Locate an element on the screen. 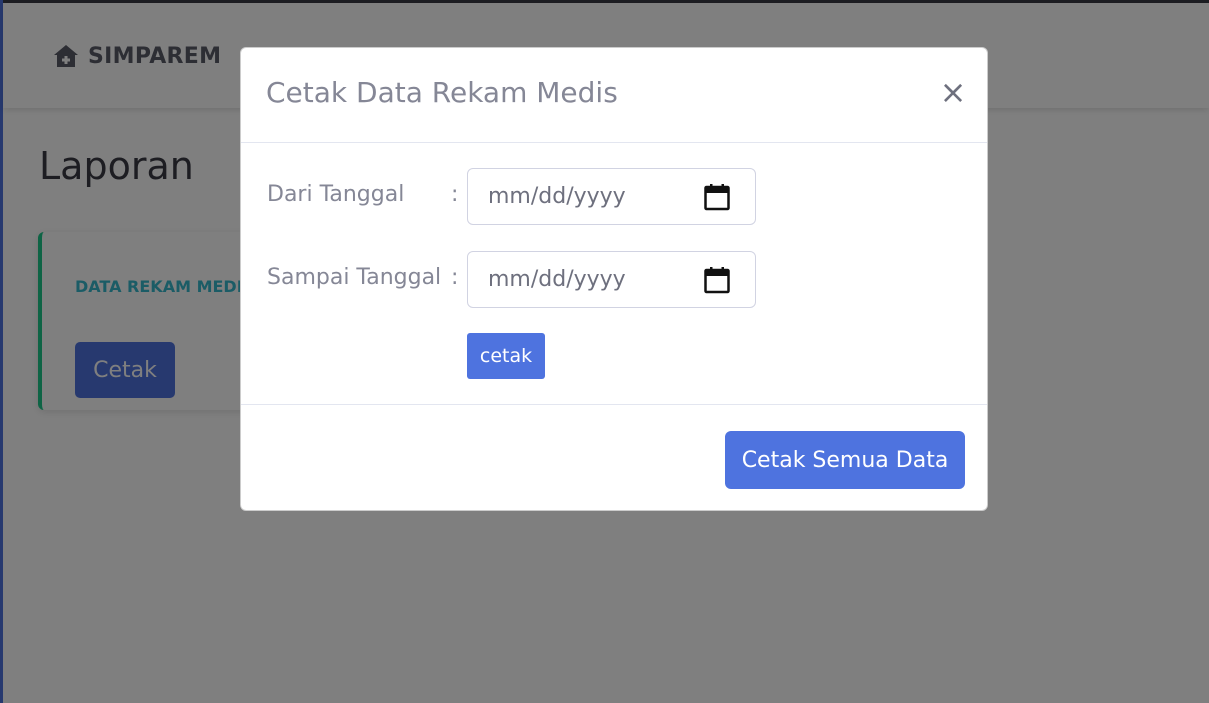 The height and width of the screenshot is (703, 1209). from-date-label: Dari Tanggal is located at coordinates (336, 194).